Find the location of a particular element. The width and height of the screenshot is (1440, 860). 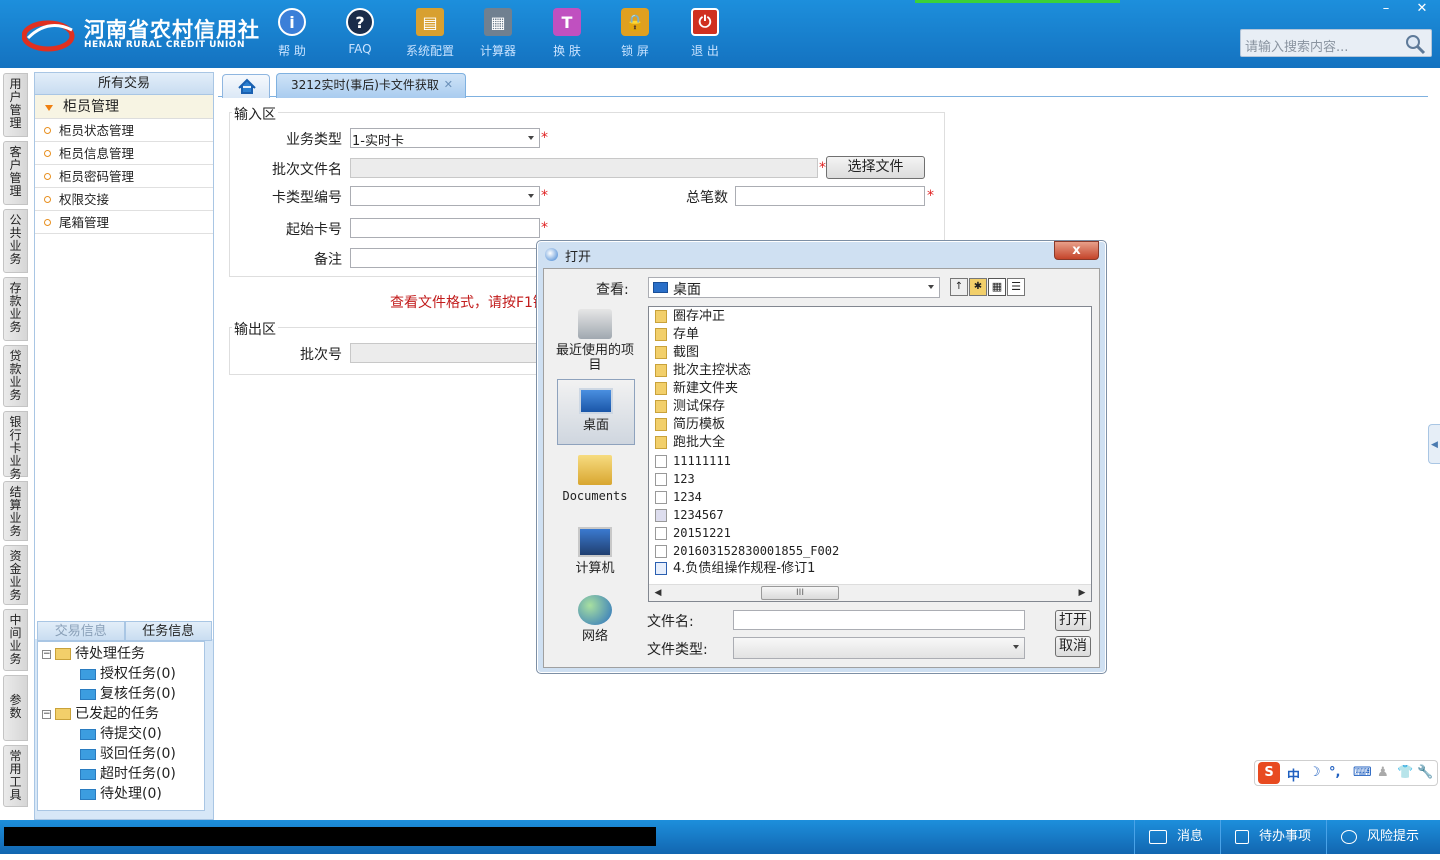

view-list-icon: ☰ is located at coordinates (1016, 287).